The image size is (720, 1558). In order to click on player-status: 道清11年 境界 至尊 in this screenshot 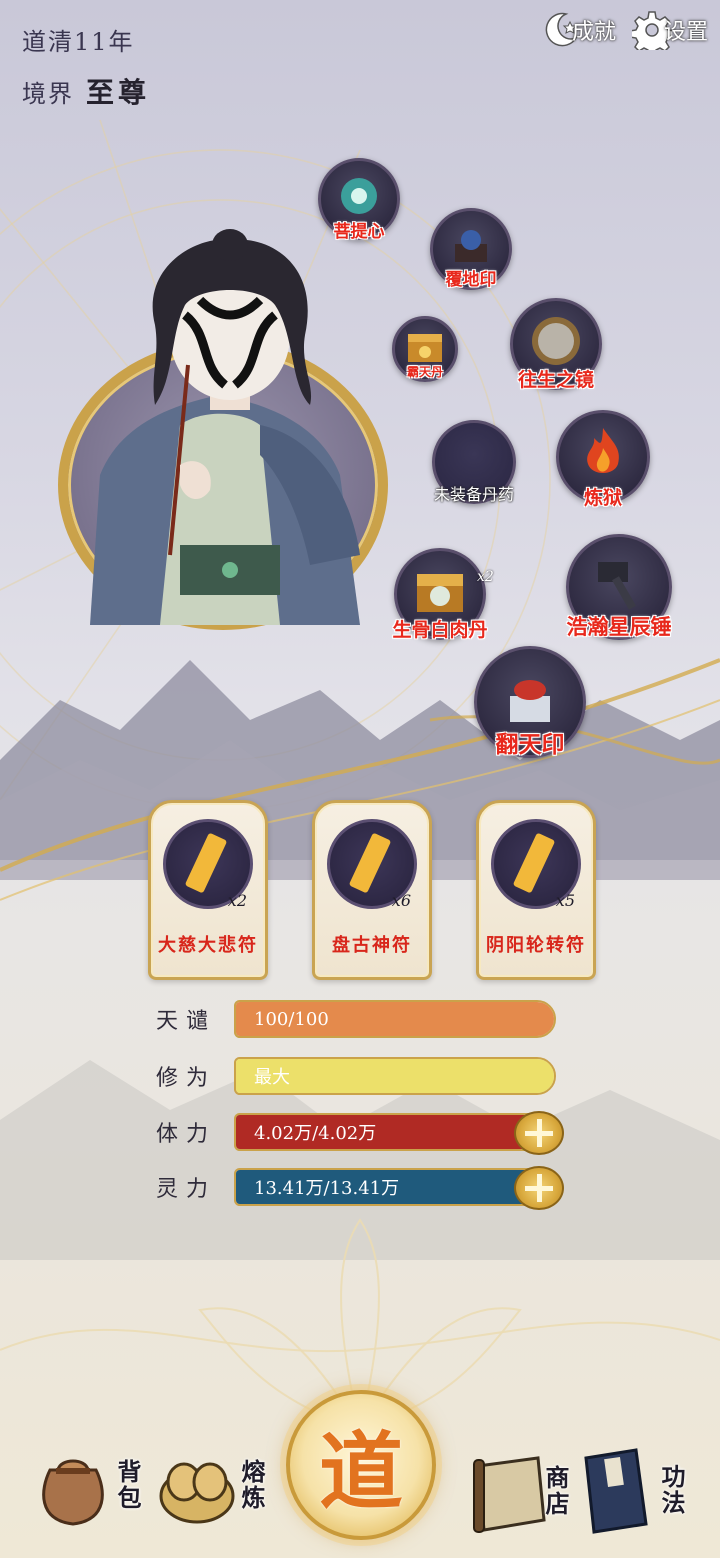, I will do `click(86, 66)`.